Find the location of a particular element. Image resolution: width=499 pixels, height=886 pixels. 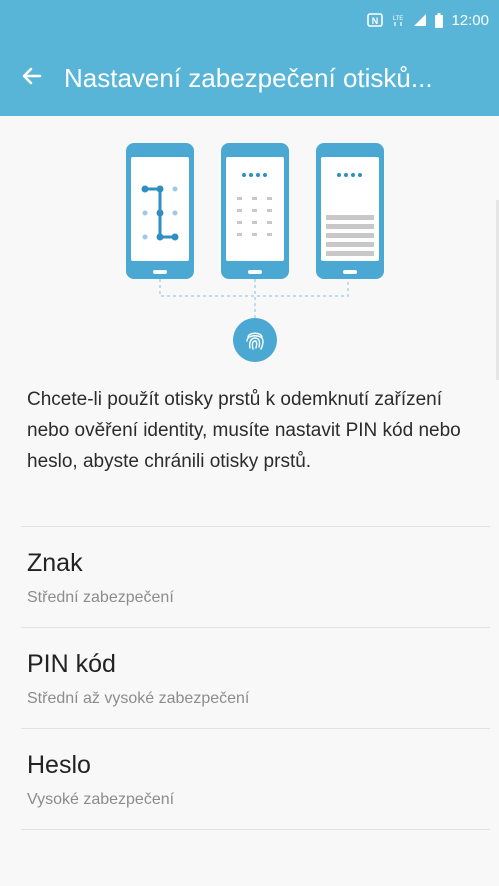

password-phone-illustration is located at coordinates (350, 211).